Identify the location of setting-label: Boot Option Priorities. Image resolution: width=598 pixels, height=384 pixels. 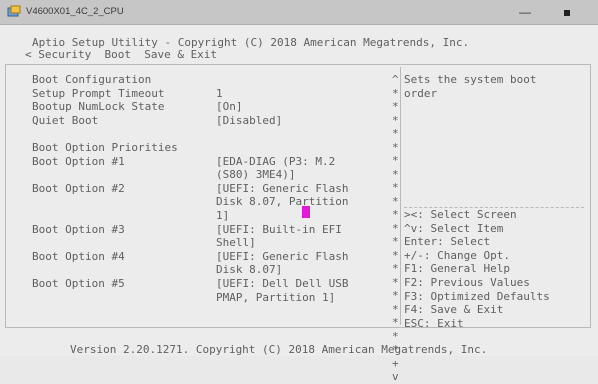
(105, 147).